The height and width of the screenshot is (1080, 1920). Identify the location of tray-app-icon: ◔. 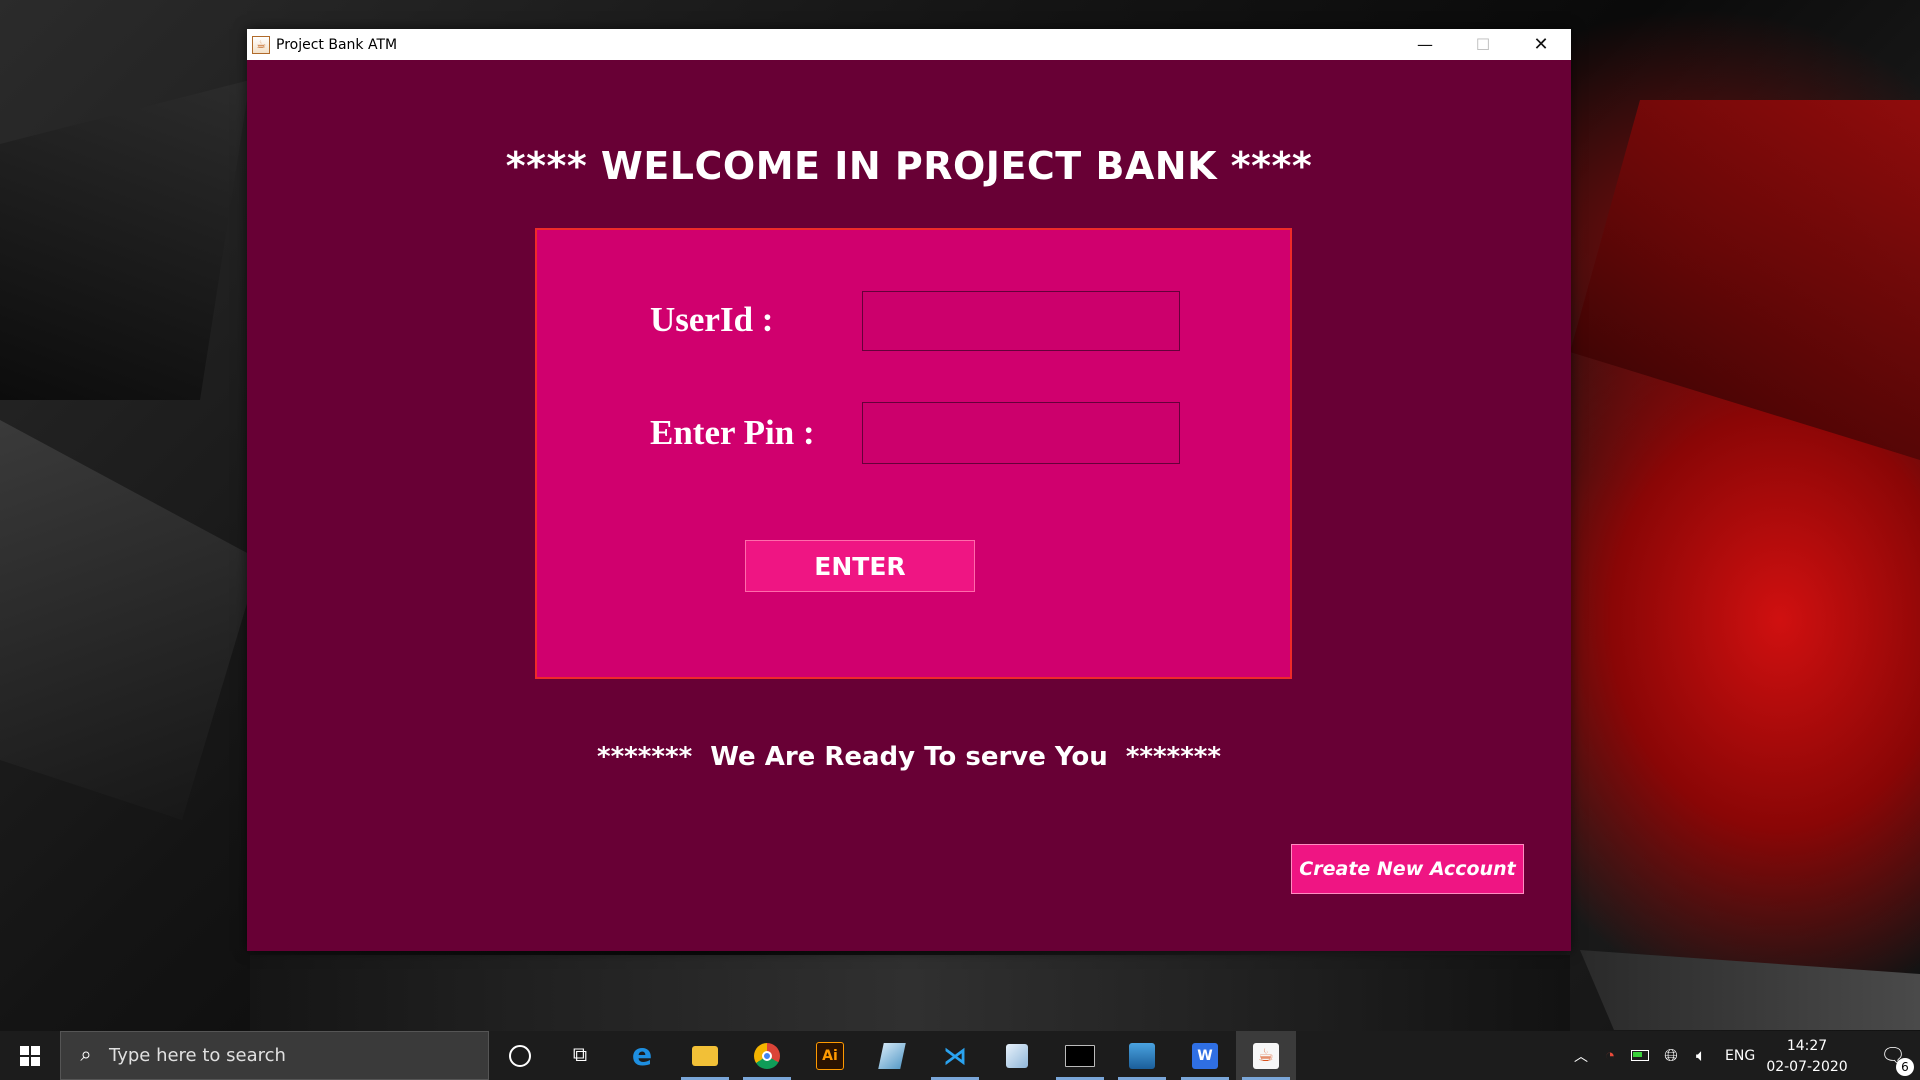
(1610, 1055).